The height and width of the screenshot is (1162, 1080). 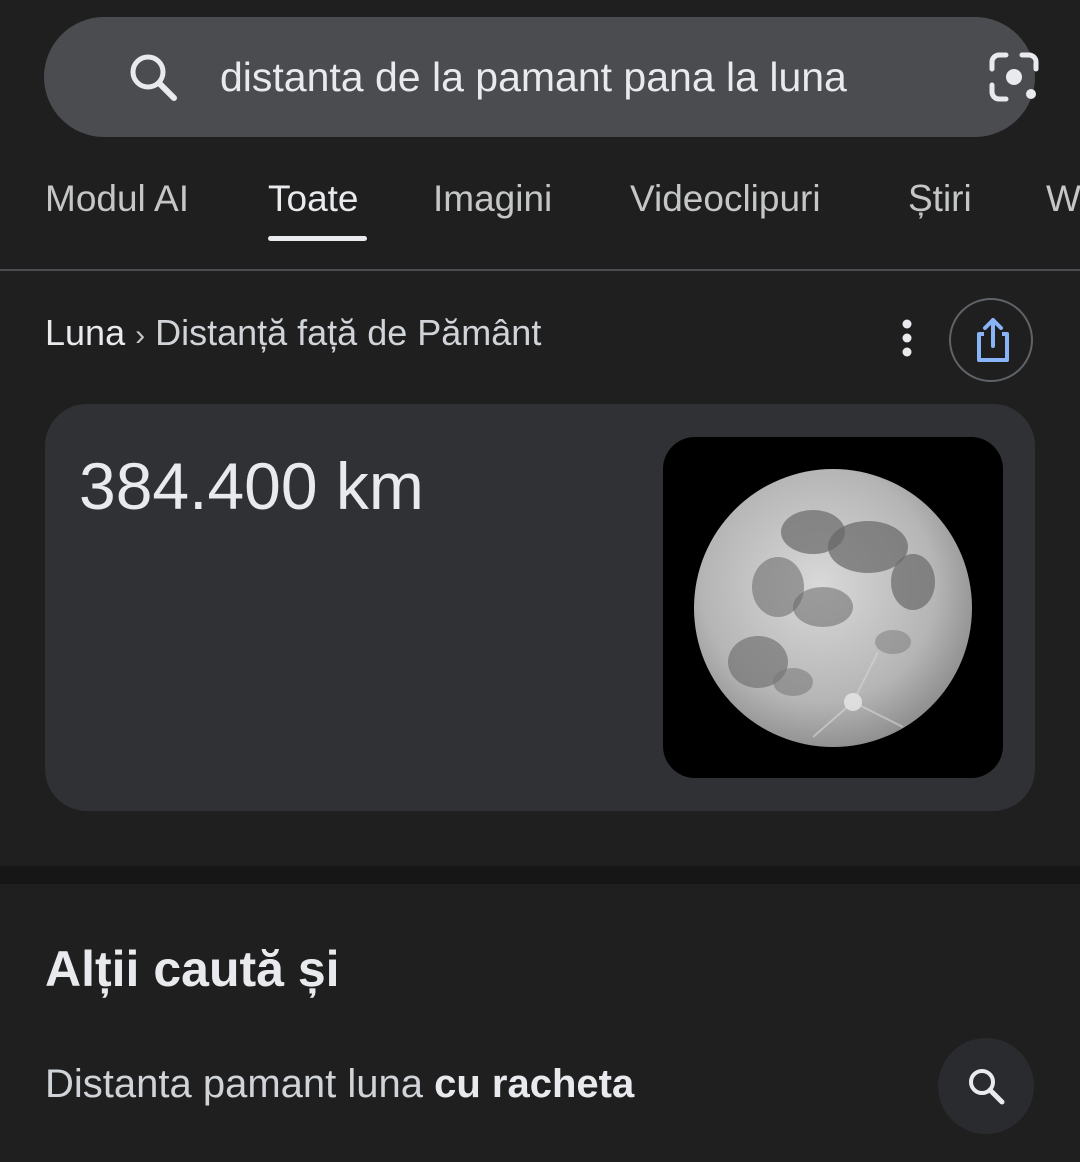 I want to click on tabs-divider, so click(x=540, y=270).